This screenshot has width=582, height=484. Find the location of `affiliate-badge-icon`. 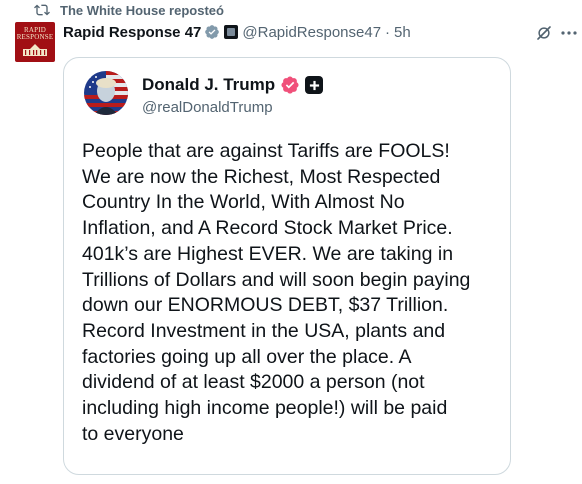

affiliate-badge-icon is located at coordinates (231, 32).